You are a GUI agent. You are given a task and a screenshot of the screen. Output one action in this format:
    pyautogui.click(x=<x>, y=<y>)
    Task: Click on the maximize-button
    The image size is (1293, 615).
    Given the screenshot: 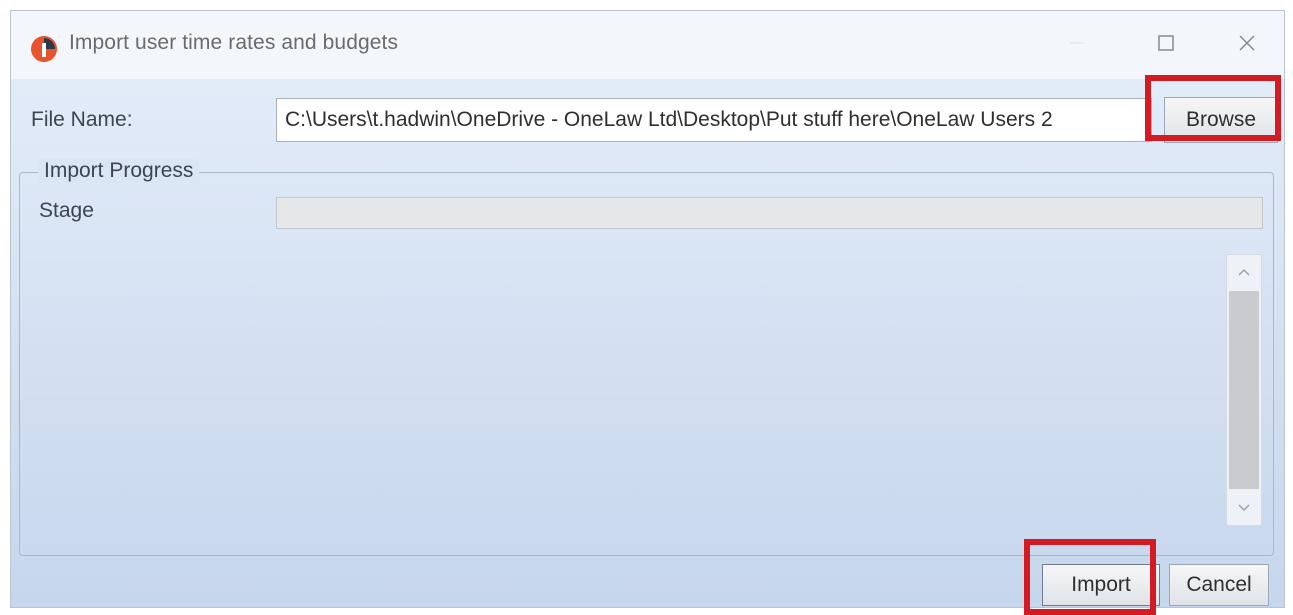 What is the action you would take?
    pyautogui.click(x=1166, y=43)
    